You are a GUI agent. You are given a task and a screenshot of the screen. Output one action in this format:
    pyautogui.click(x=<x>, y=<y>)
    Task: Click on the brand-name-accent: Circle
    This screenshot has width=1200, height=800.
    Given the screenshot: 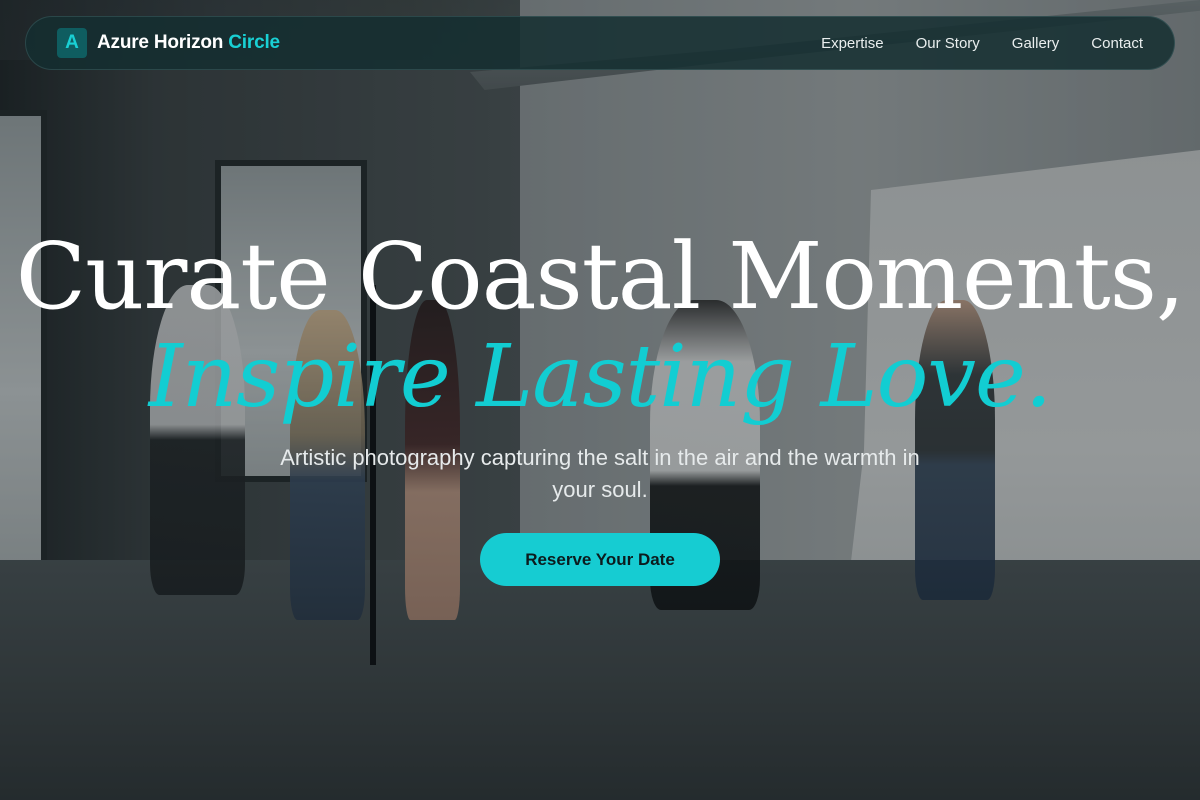 What is the action you would take?
    pyautogui.click(x=254, y=42)
    